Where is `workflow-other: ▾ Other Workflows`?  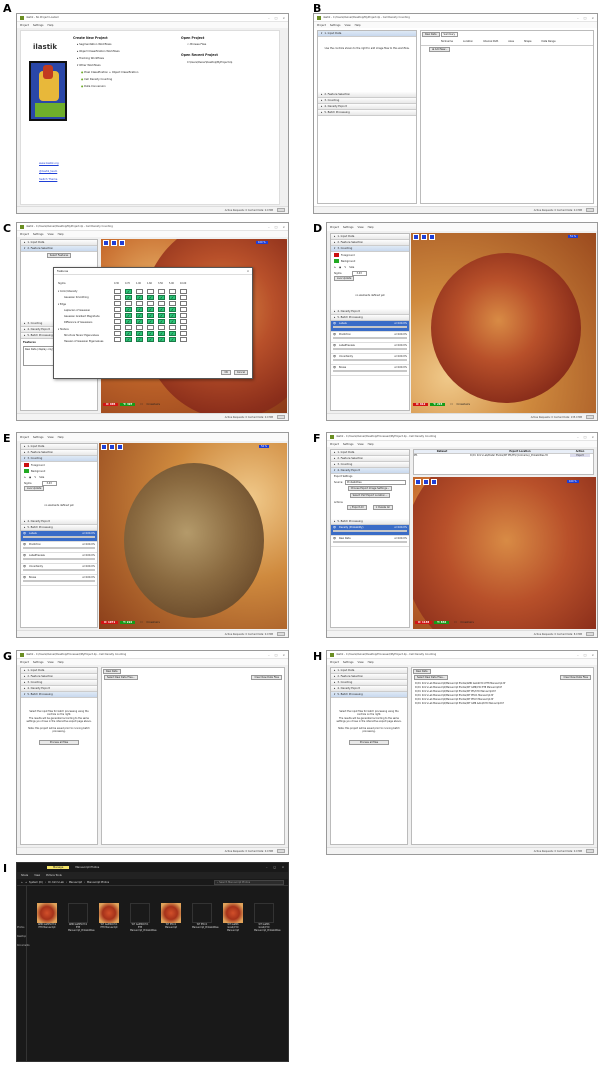 workflow-other: ▾ Other Workflows is located at coordinates (107, 65).